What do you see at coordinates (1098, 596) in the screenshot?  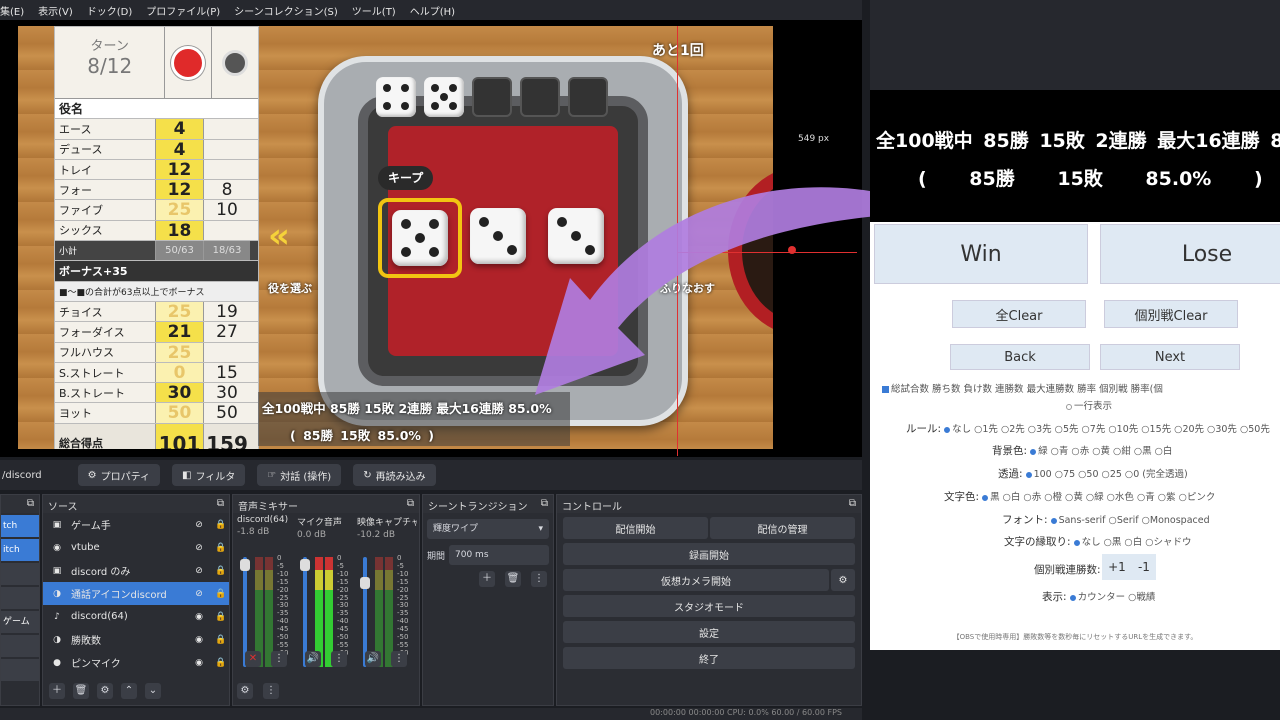 I see `display-mode-options: 表示: カウンター ○戦績` at bounding box center [1098, 596].